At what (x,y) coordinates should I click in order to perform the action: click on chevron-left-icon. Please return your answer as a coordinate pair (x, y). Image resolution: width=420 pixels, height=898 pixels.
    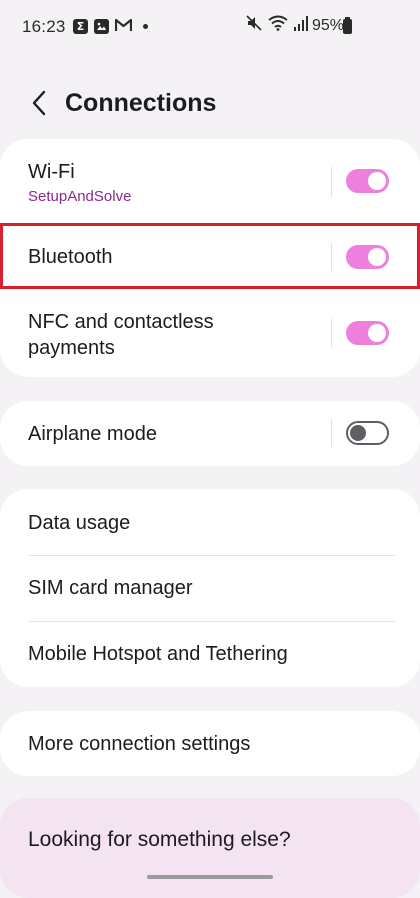
    Looking at the image, I should click on (39, 103).